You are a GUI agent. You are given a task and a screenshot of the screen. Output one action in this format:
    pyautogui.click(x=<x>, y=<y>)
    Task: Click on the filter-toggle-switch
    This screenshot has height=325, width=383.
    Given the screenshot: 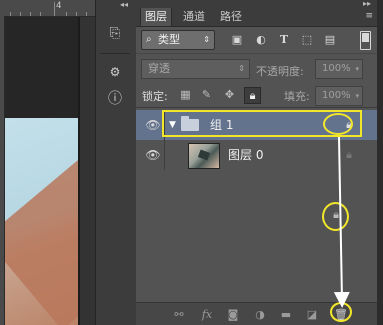 What is the action you would take?
    pyautogui.click(x=365, y=40)
    